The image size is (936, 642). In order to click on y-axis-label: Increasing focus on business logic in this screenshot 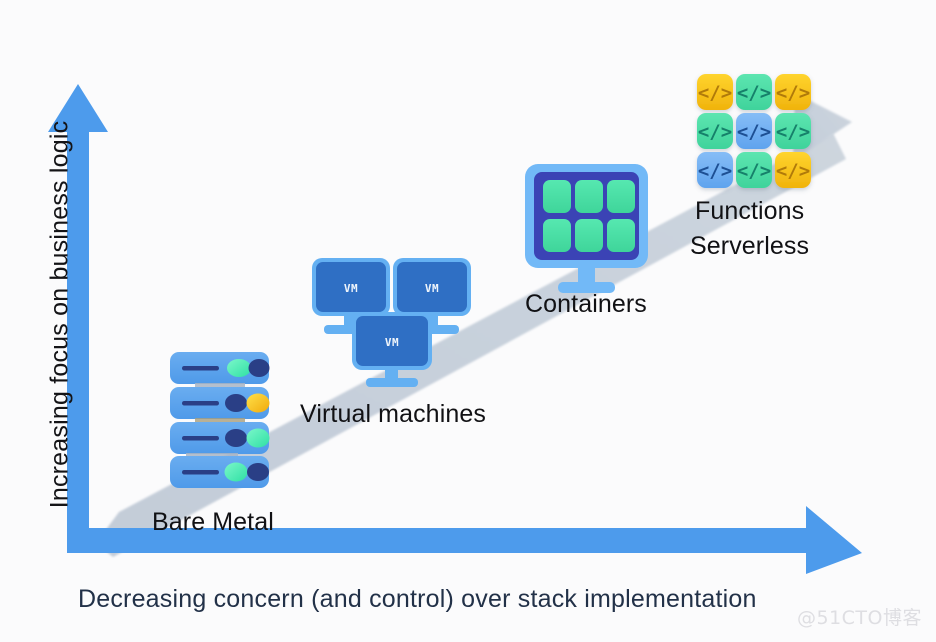, I will do `click(59, 314)`.